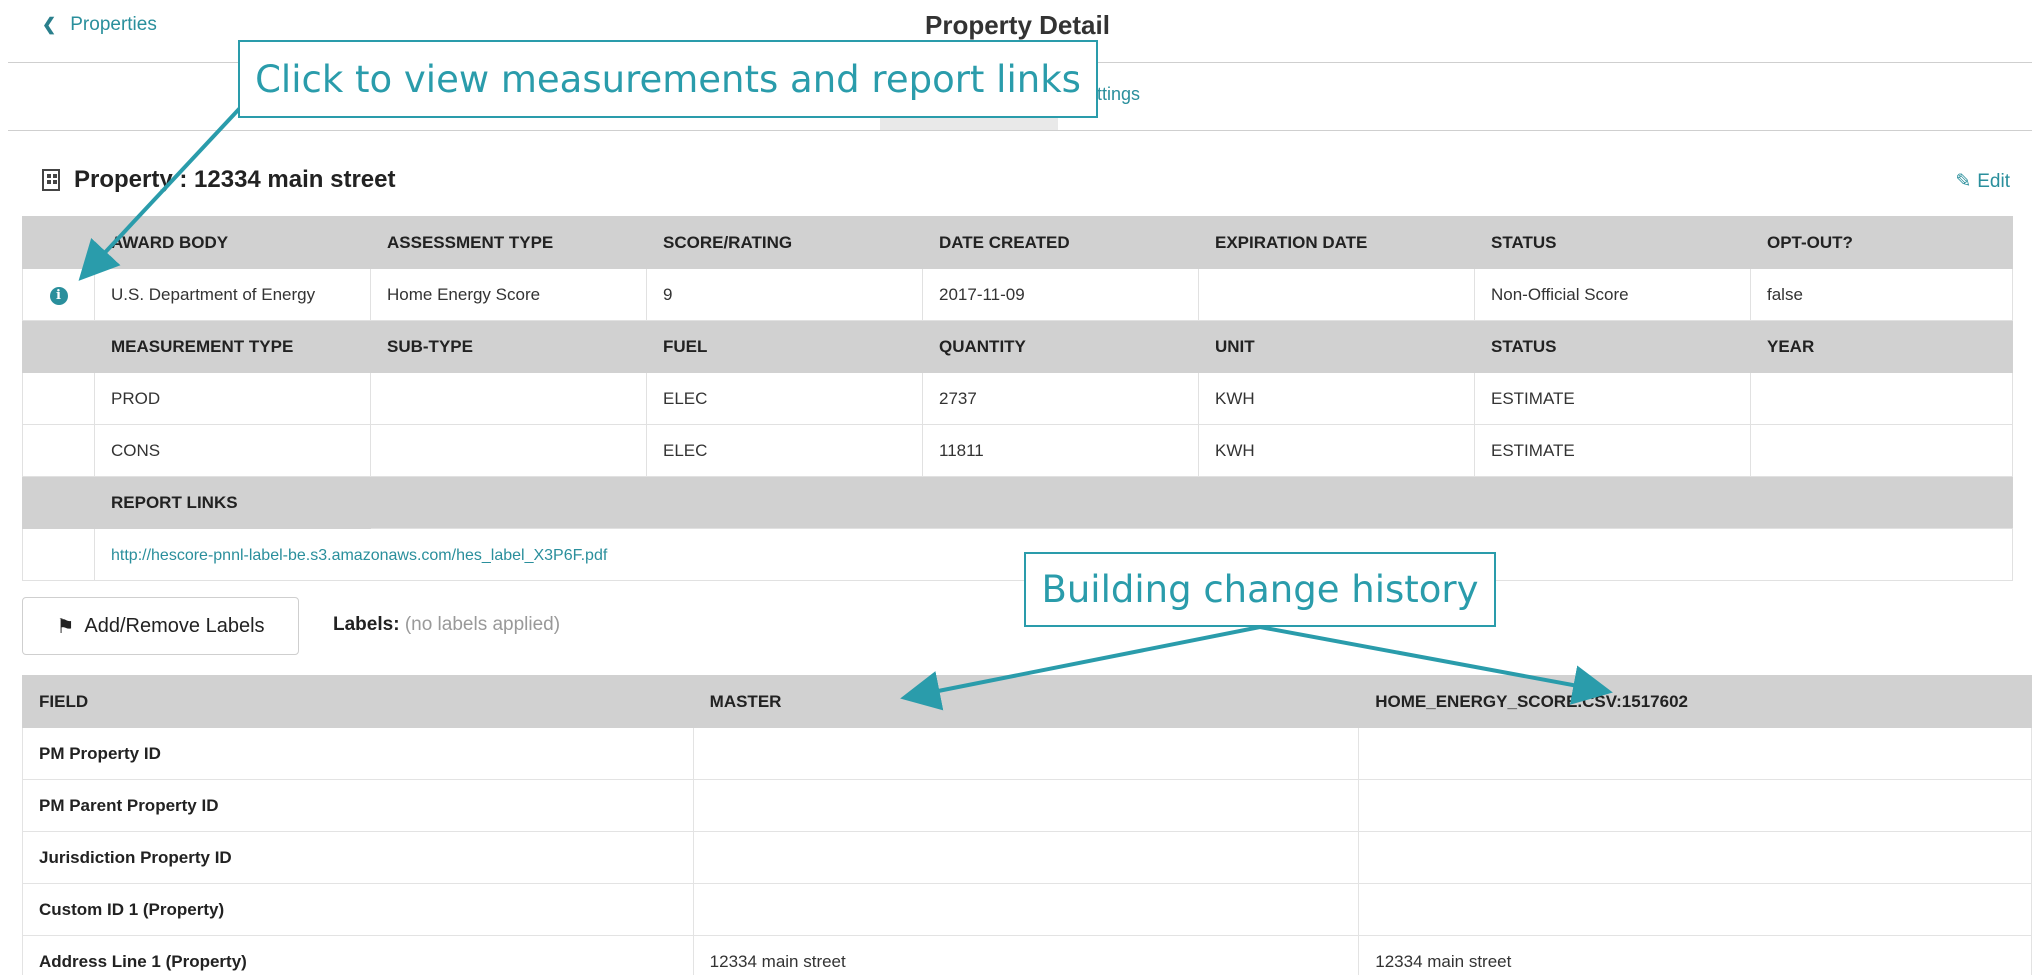  I want to click on table-cell: Home Energy Score, so click(508, 294).